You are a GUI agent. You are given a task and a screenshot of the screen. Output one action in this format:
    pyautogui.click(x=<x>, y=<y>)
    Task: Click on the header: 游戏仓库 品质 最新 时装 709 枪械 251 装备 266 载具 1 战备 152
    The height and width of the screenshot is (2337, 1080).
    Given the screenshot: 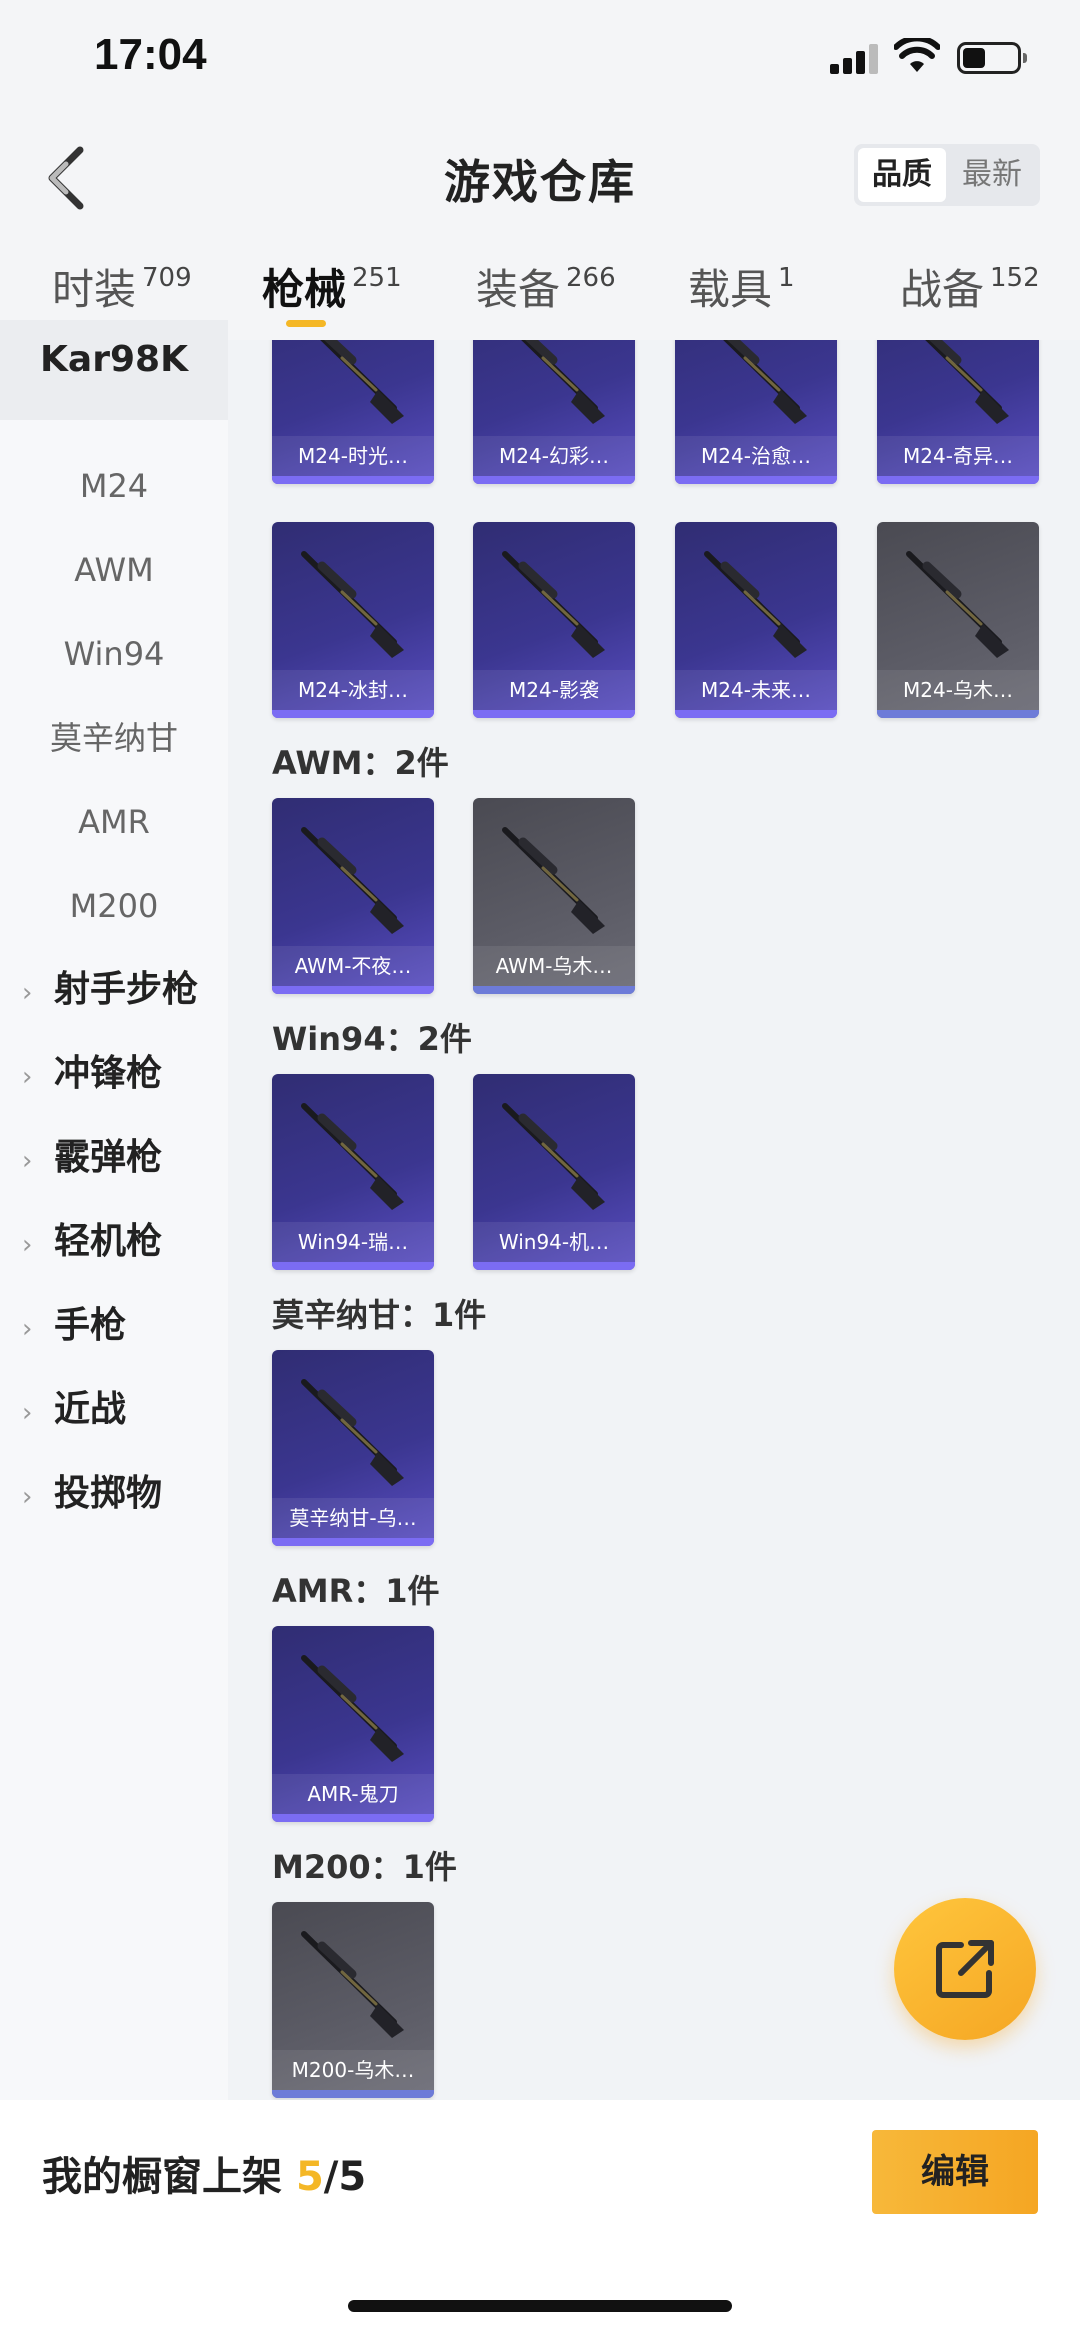 What is the action you would take?
    pyautogui.click(x=540, y=230)
    